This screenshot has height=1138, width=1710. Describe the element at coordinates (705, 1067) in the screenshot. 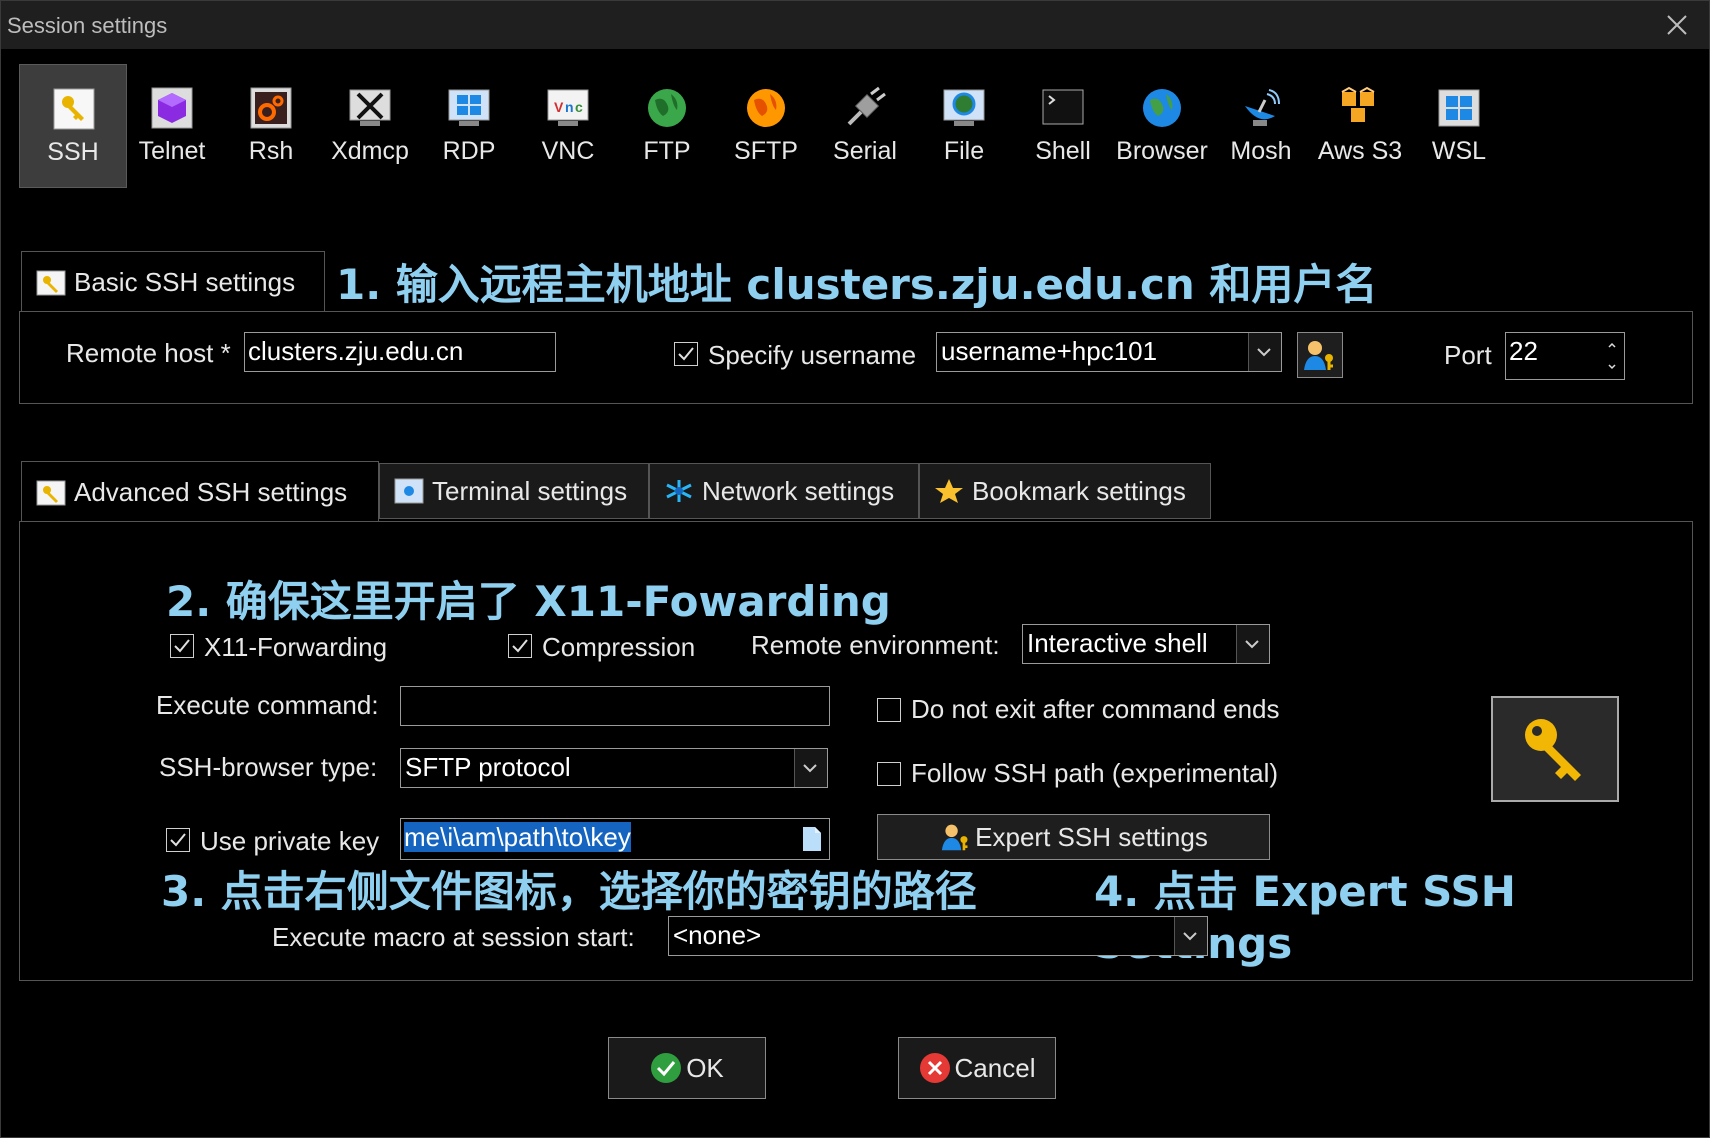

I see `ok-label: OK` at that location.